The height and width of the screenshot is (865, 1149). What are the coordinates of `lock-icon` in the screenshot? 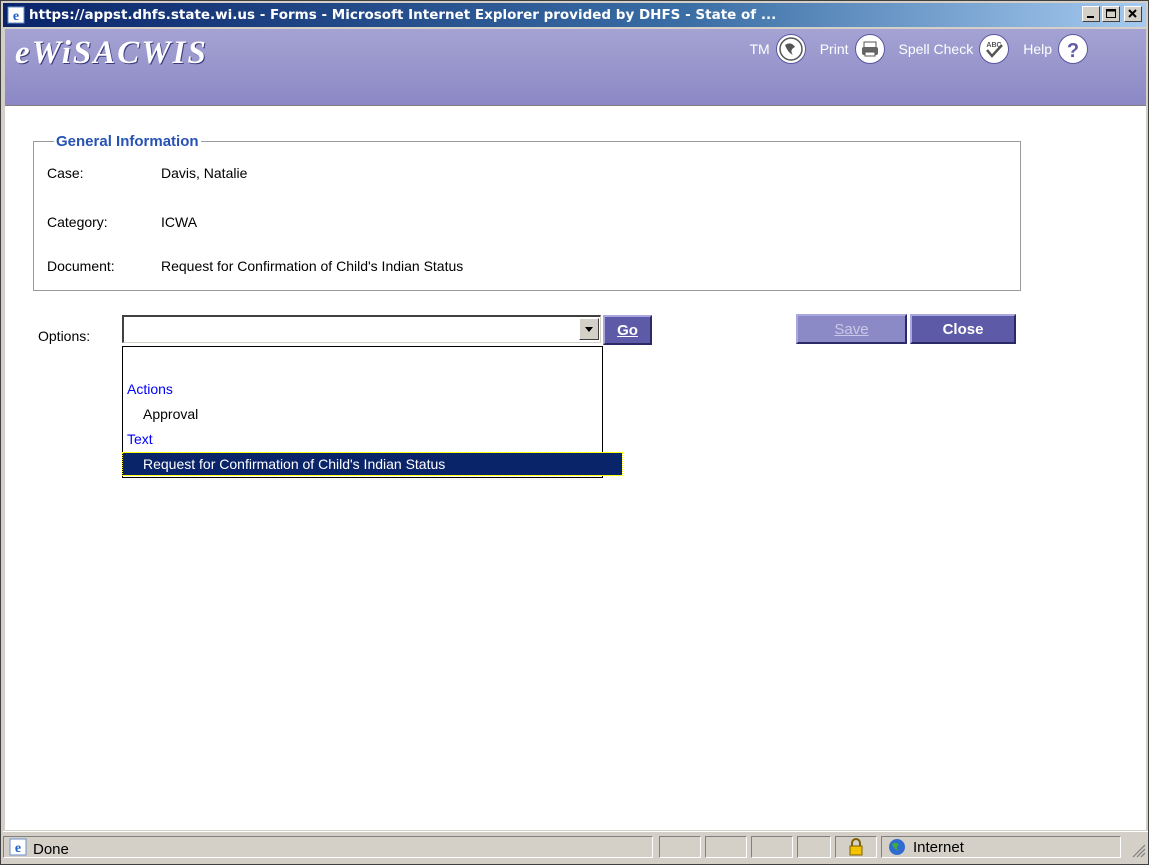 It's located at (856, 847).